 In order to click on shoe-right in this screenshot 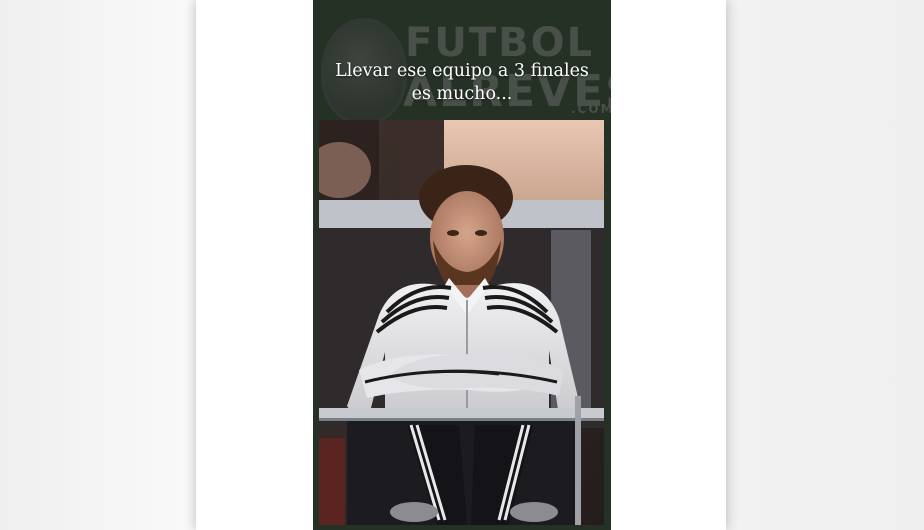, I will do `click(534, 512)`.